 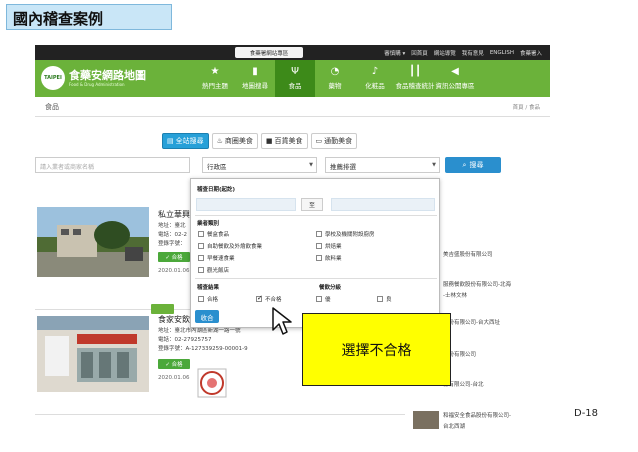 I want to click on top-link: 我有意見, so click(x=473, y=53).